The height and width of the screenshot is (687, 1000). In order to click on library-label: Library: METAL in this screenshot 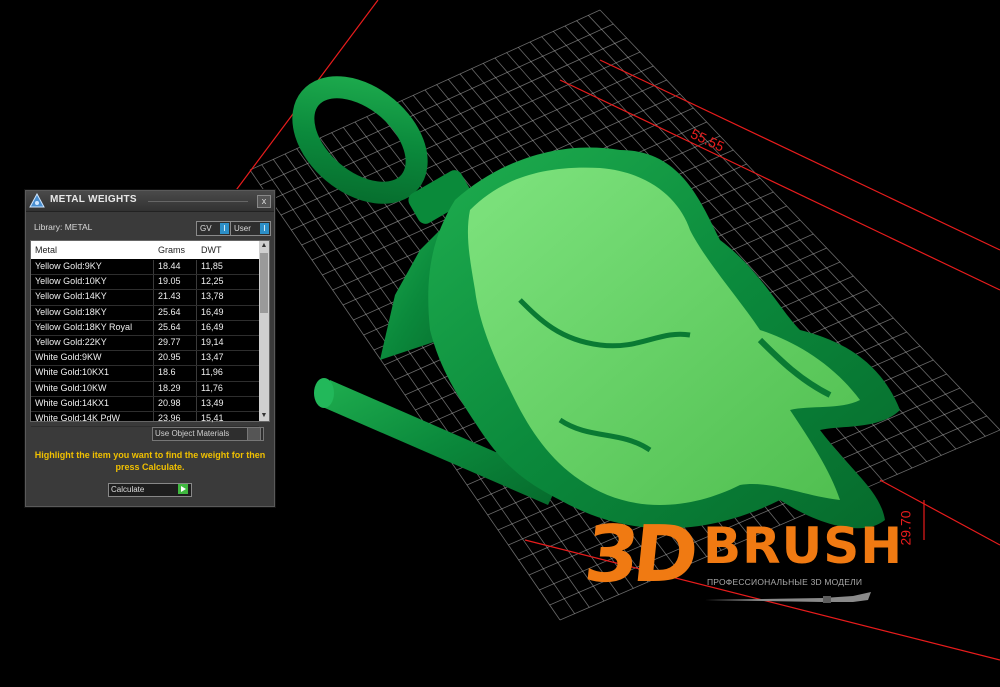, I will do `click(63, 227)`.